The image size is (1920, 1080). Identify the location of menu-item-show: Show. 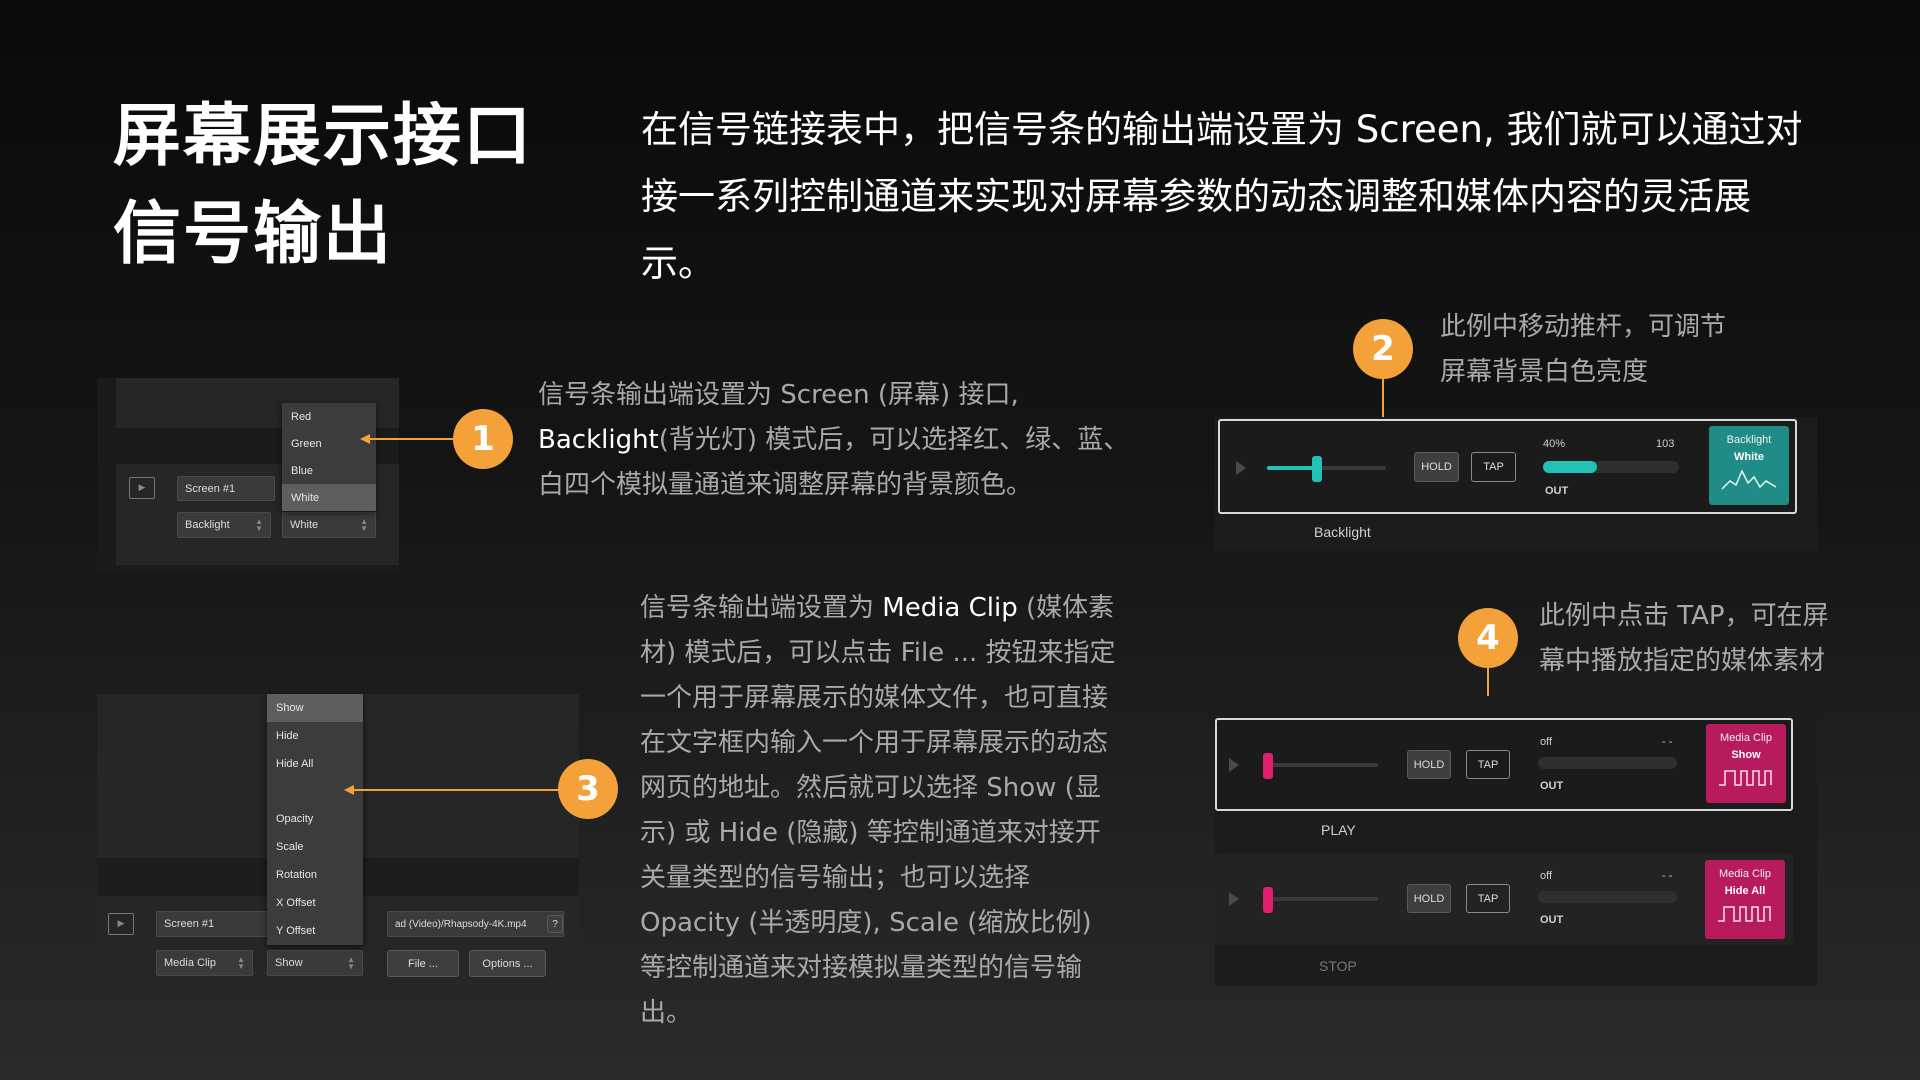
(315, 708).